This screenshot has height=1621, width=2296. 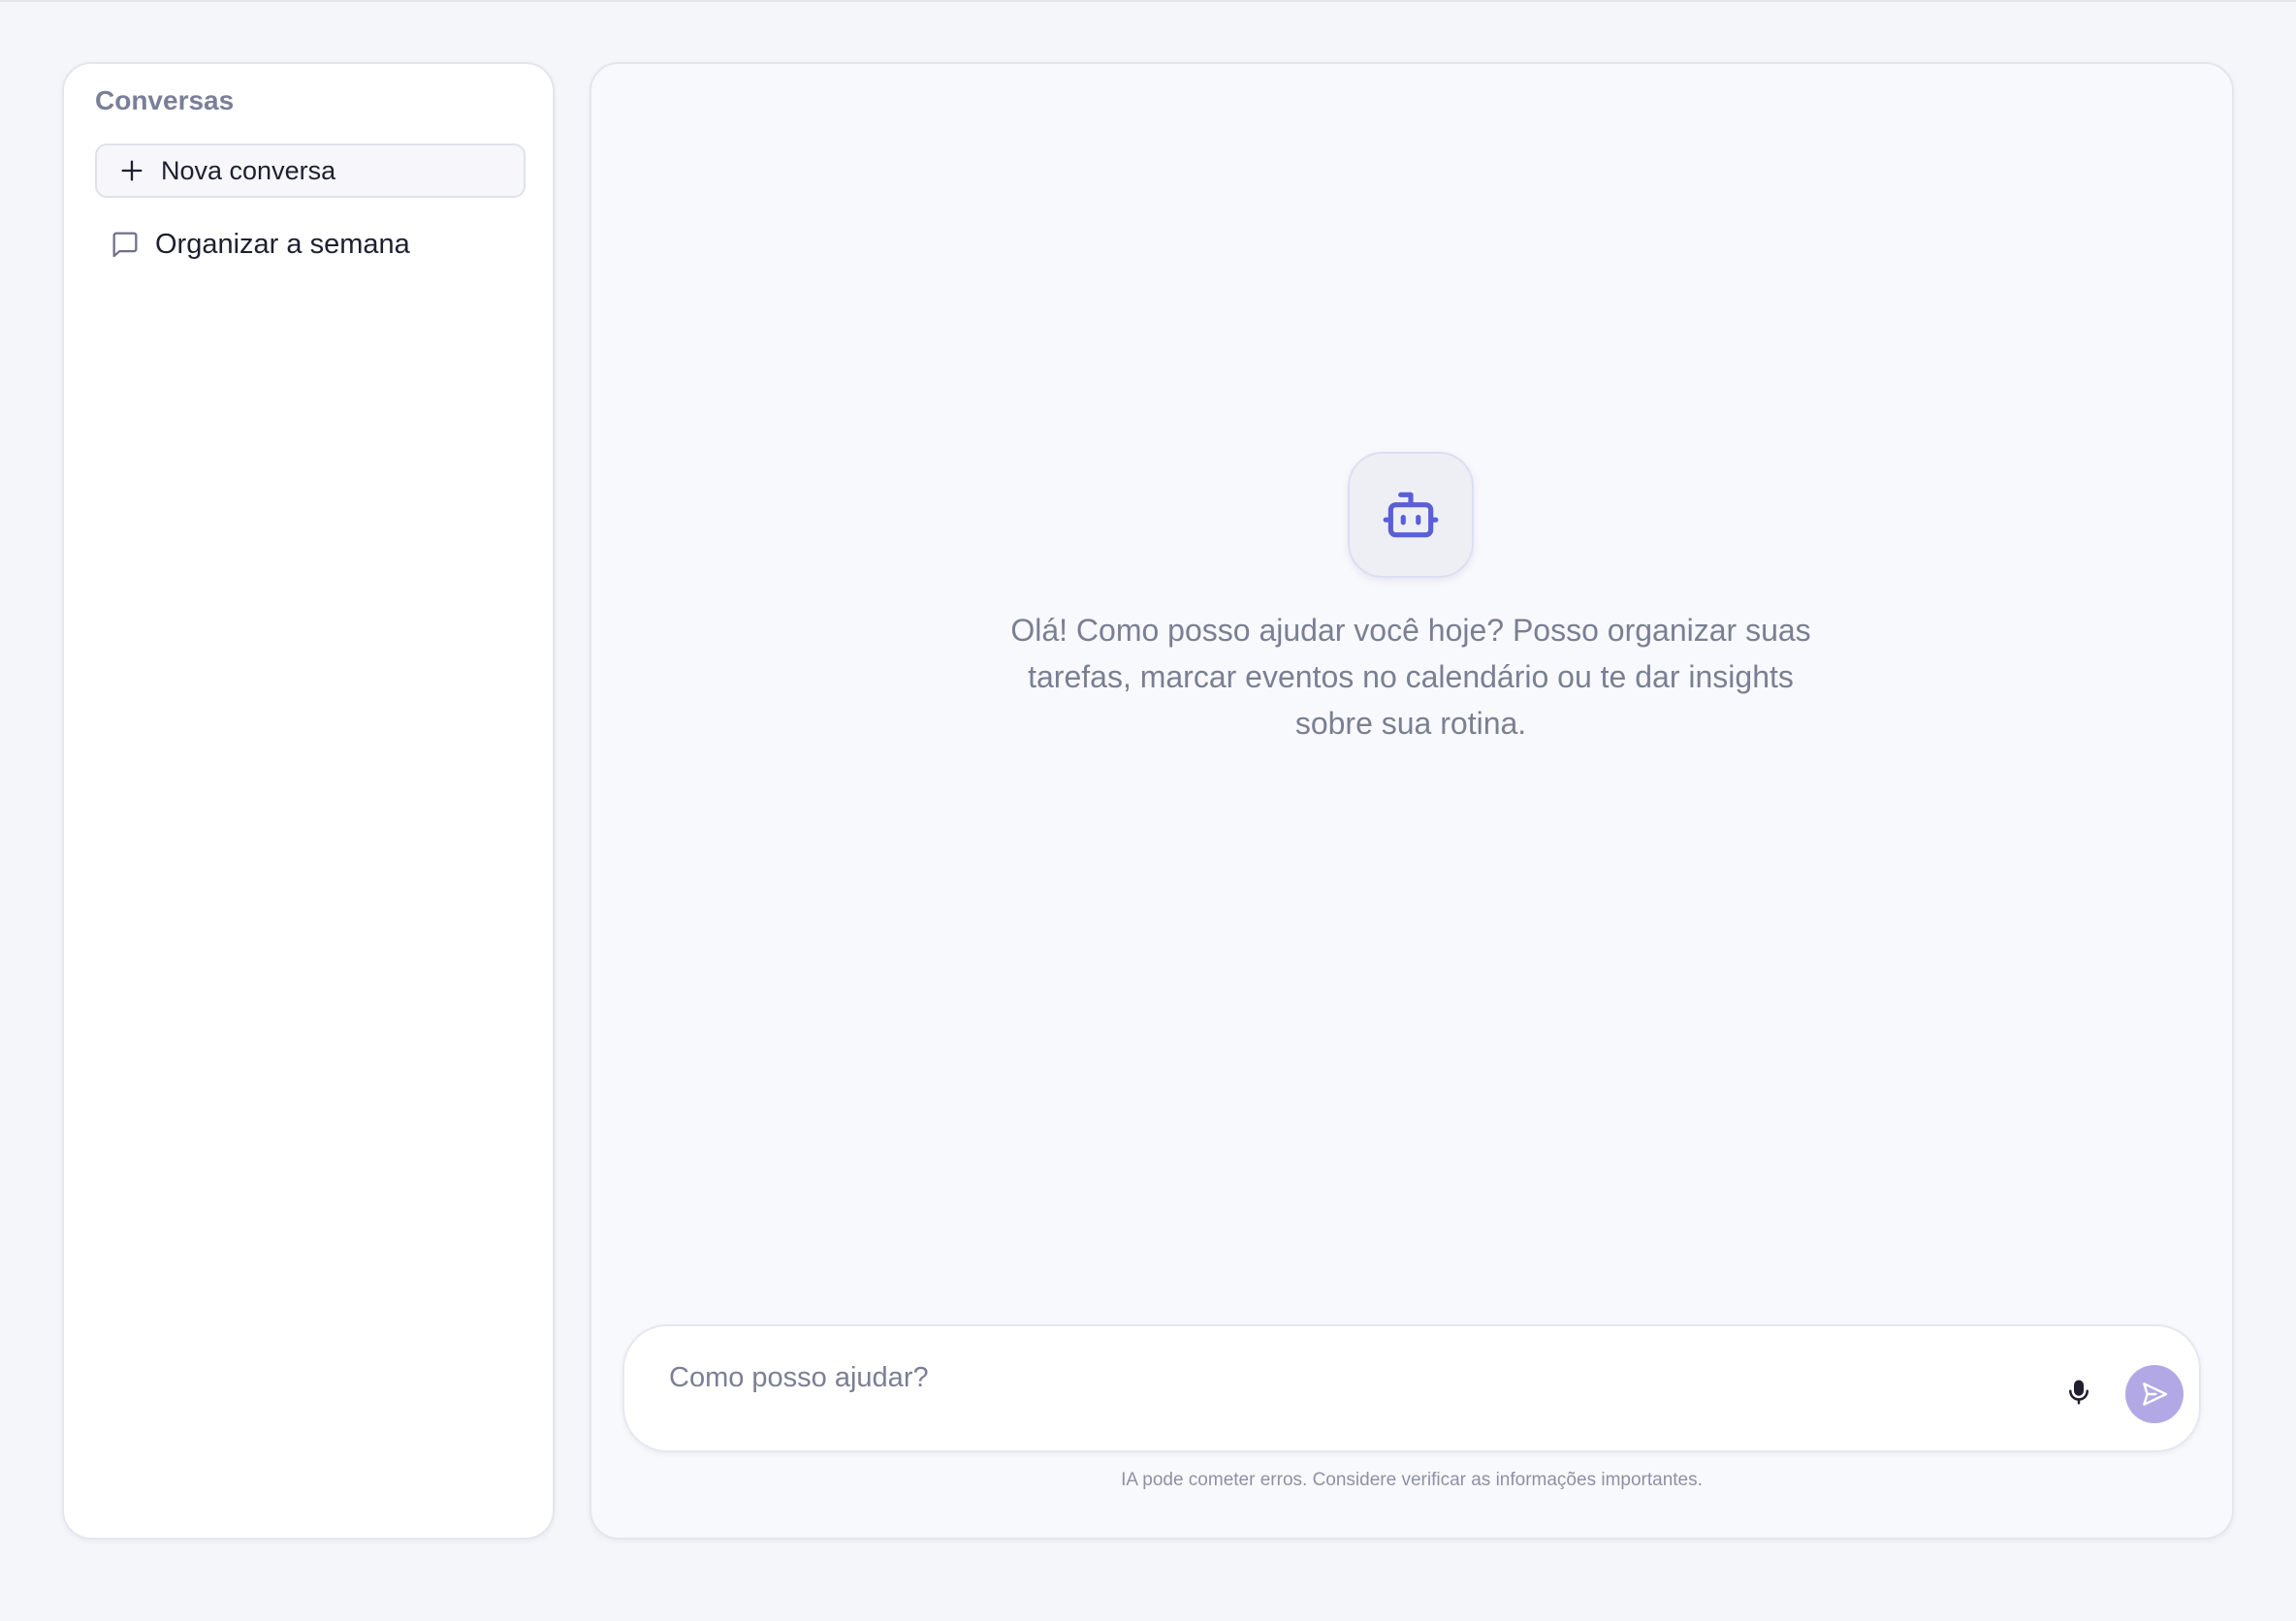 I want to click on plus-icon, so click(x=132, y=170).